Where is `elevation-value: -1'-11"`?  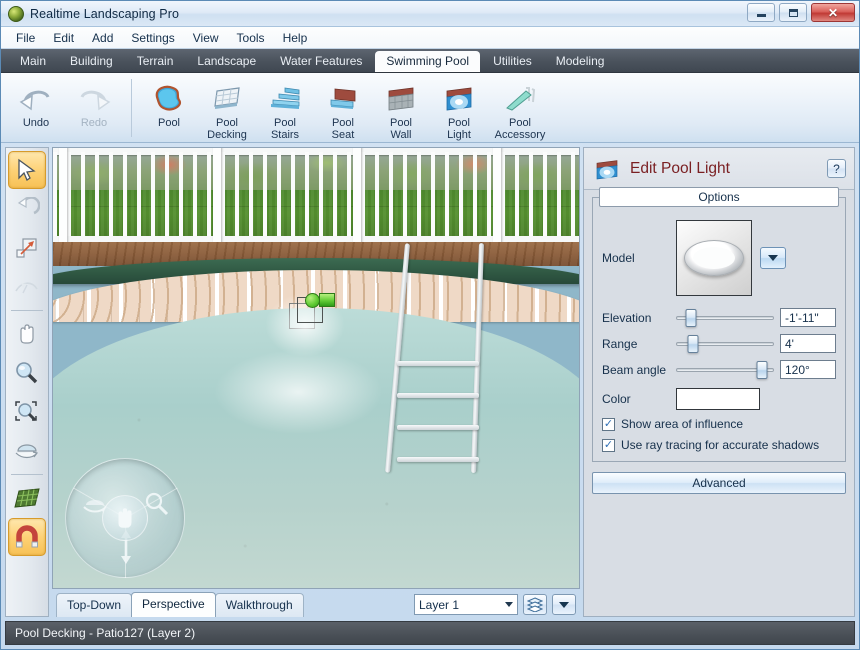 elevation-value: -1'-11" is located at coordinates (808, 317).